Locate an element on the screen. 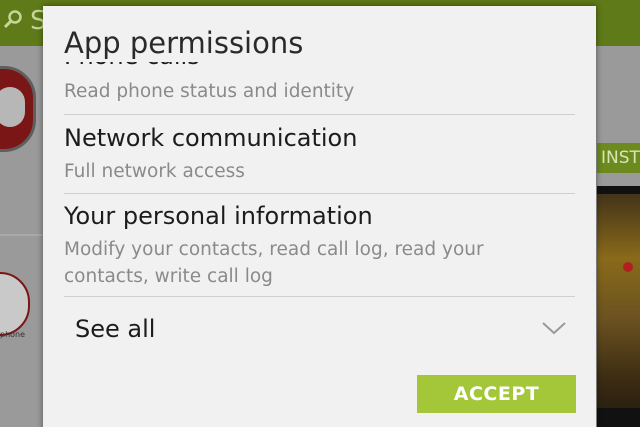 The image size is (640, 427). screenshot-status-bar is located at coordinates (618, 190).